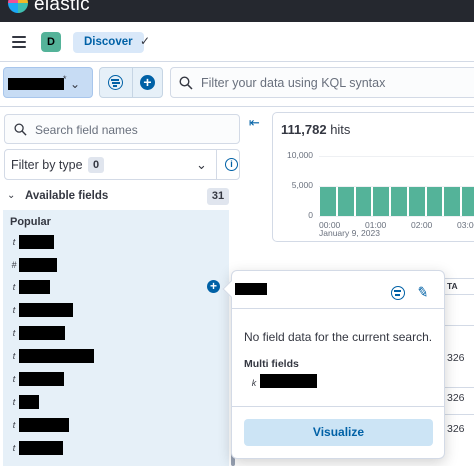 The width and height of the screenshot is (474, 466). Describe the element at coordinates (376, 225) in the screenshot. I see `x-tick-label: 01:00` at that location.